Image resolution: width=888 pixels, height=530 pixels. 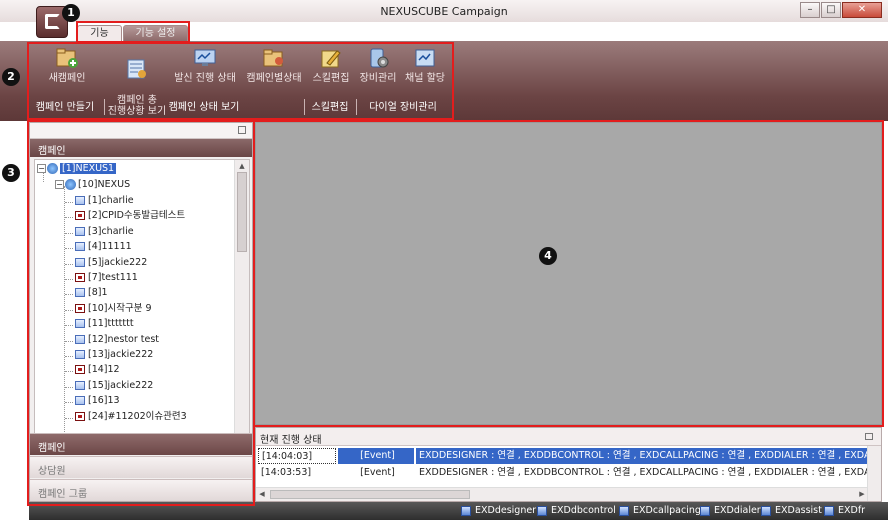 What do you see at coordinates (291, 440) in the screenshot?
I see `status-panel-title: 현재 진행 상태` at bounding box center [291, 440].